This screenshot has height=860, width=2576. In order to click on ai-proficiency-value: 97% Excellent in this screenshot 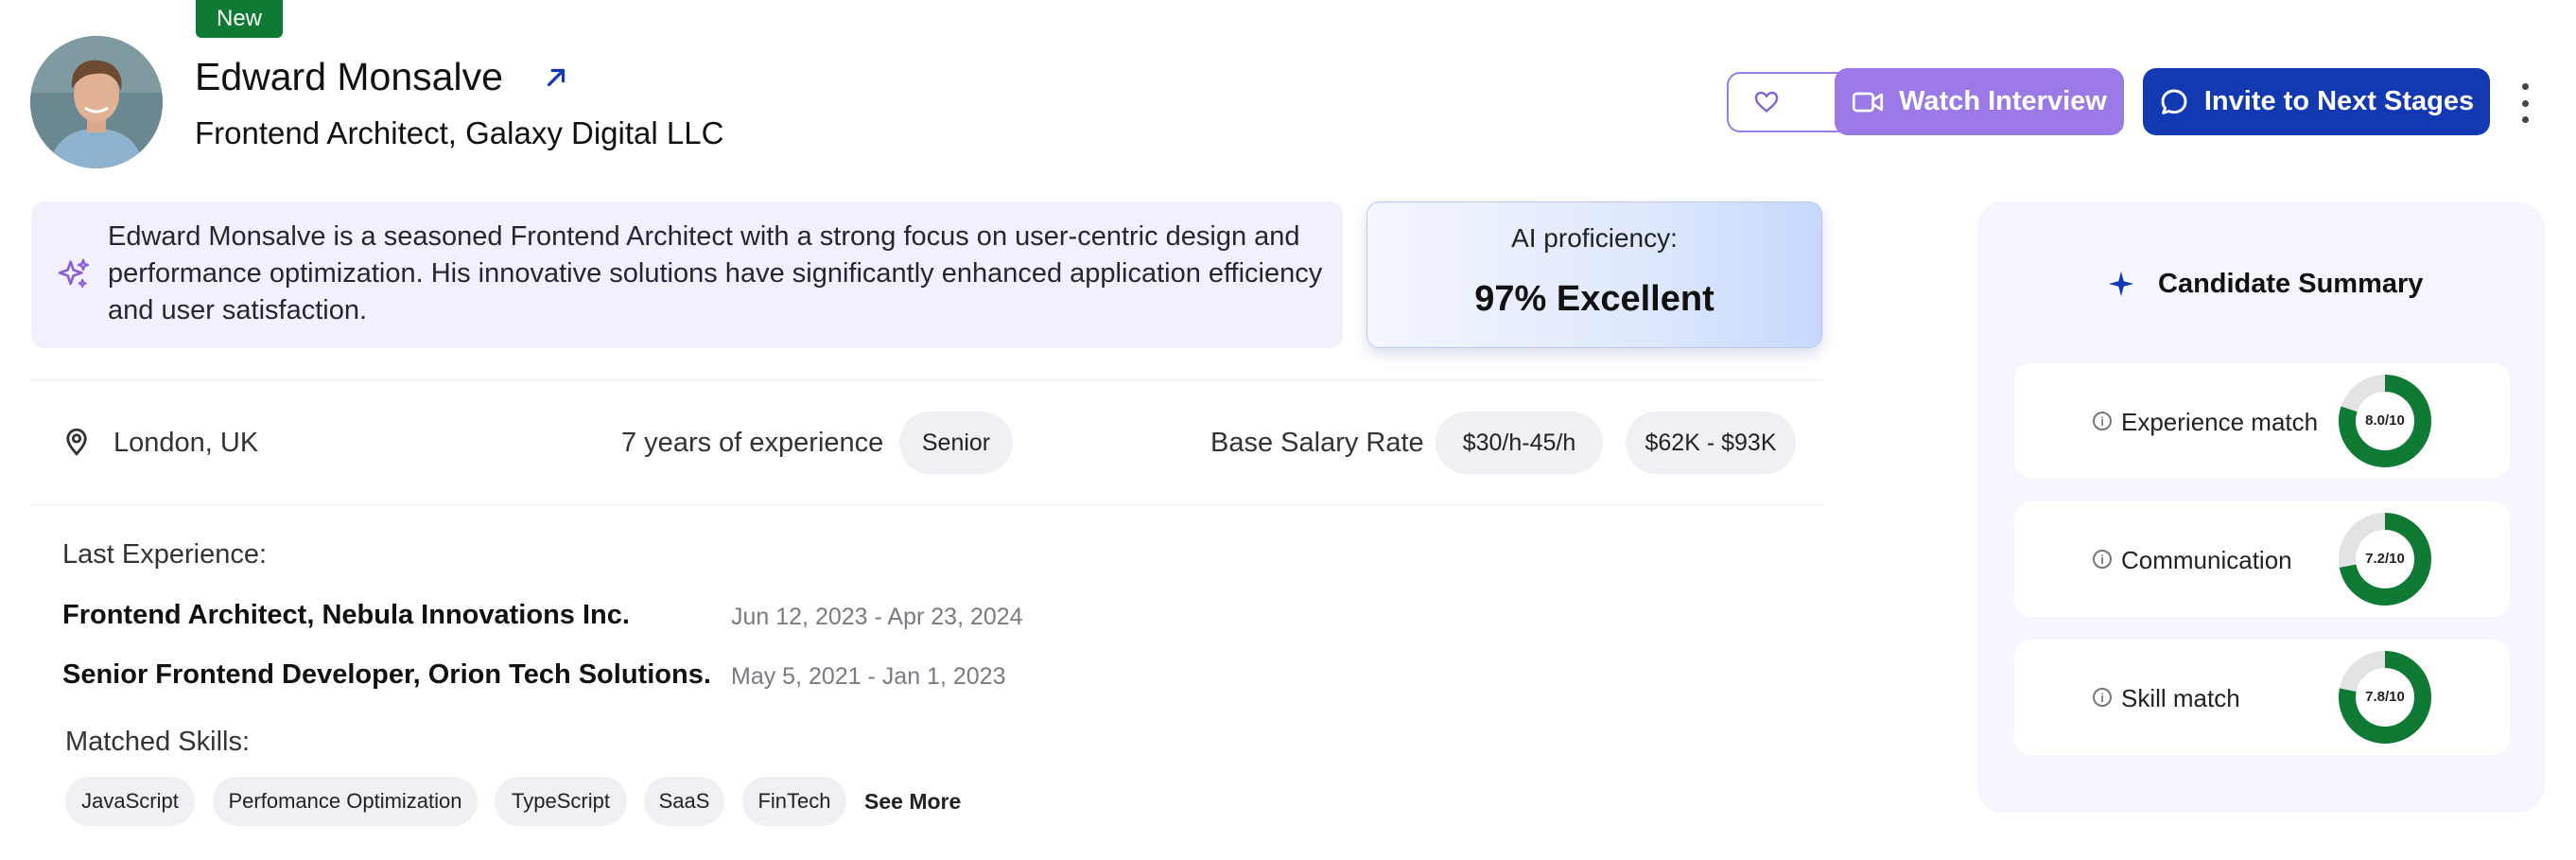, I will do `click(1594, 299)`.